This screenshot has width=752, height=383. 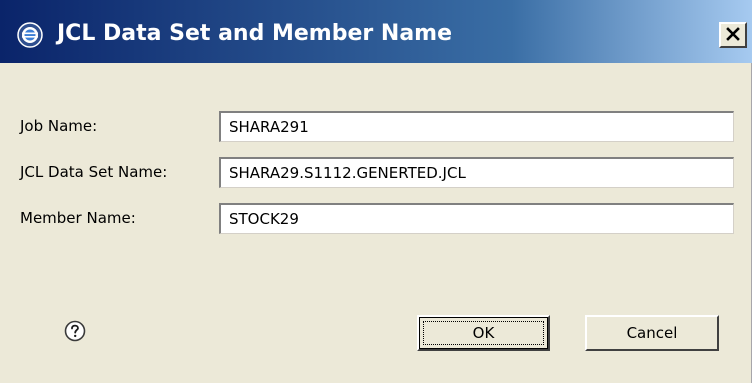 I want to click on jcl-data-set-name-label: JCL Data Set Name:, so click(x=94, y=172).